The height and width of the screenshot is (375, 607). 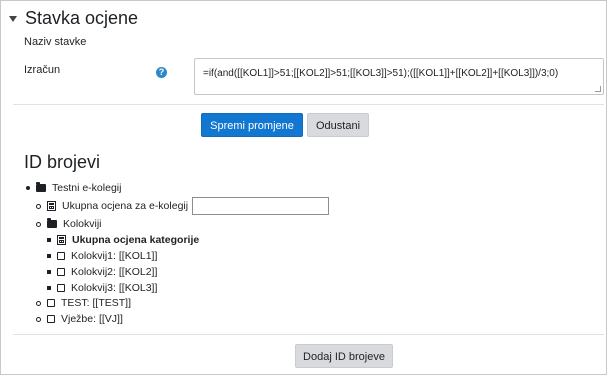 What do you see at coordinates (96, 303) in the screenshot?
I see `test-label: TEST: [[TEST]]` at bounding box center [96, 303].